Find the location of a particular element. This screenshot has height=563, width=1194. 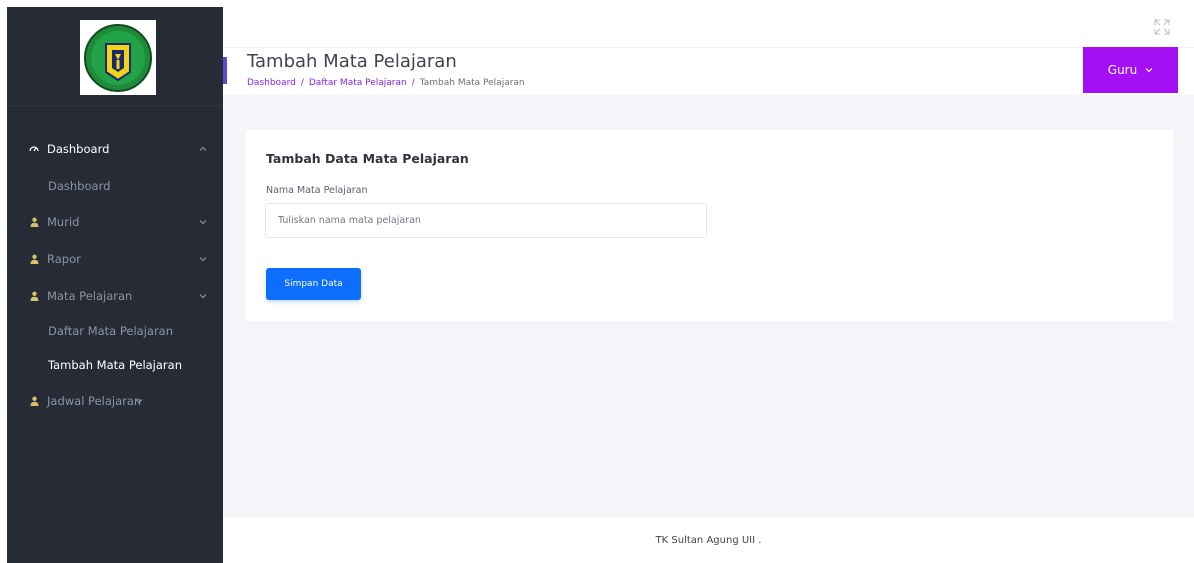

sidebar-subitem-label: Daftar Mata Pelajaran is located at coordinates (111, 331).